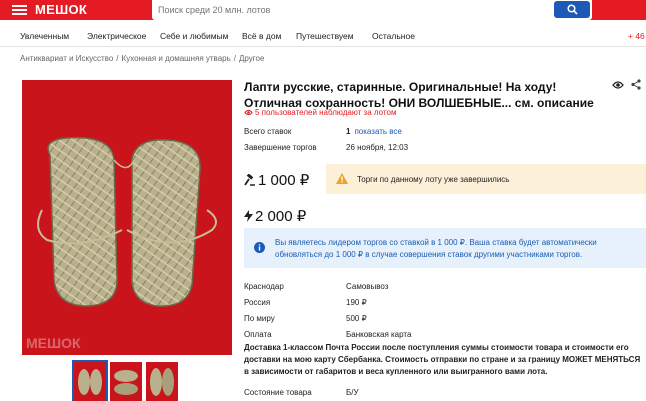 Image resolution: width=646 pixels, height=401 pixels. What do you see at coordinates (259, 318) in the screenshot?
I see `shipping-world-label: По миру` at bounding box center [259, 318].